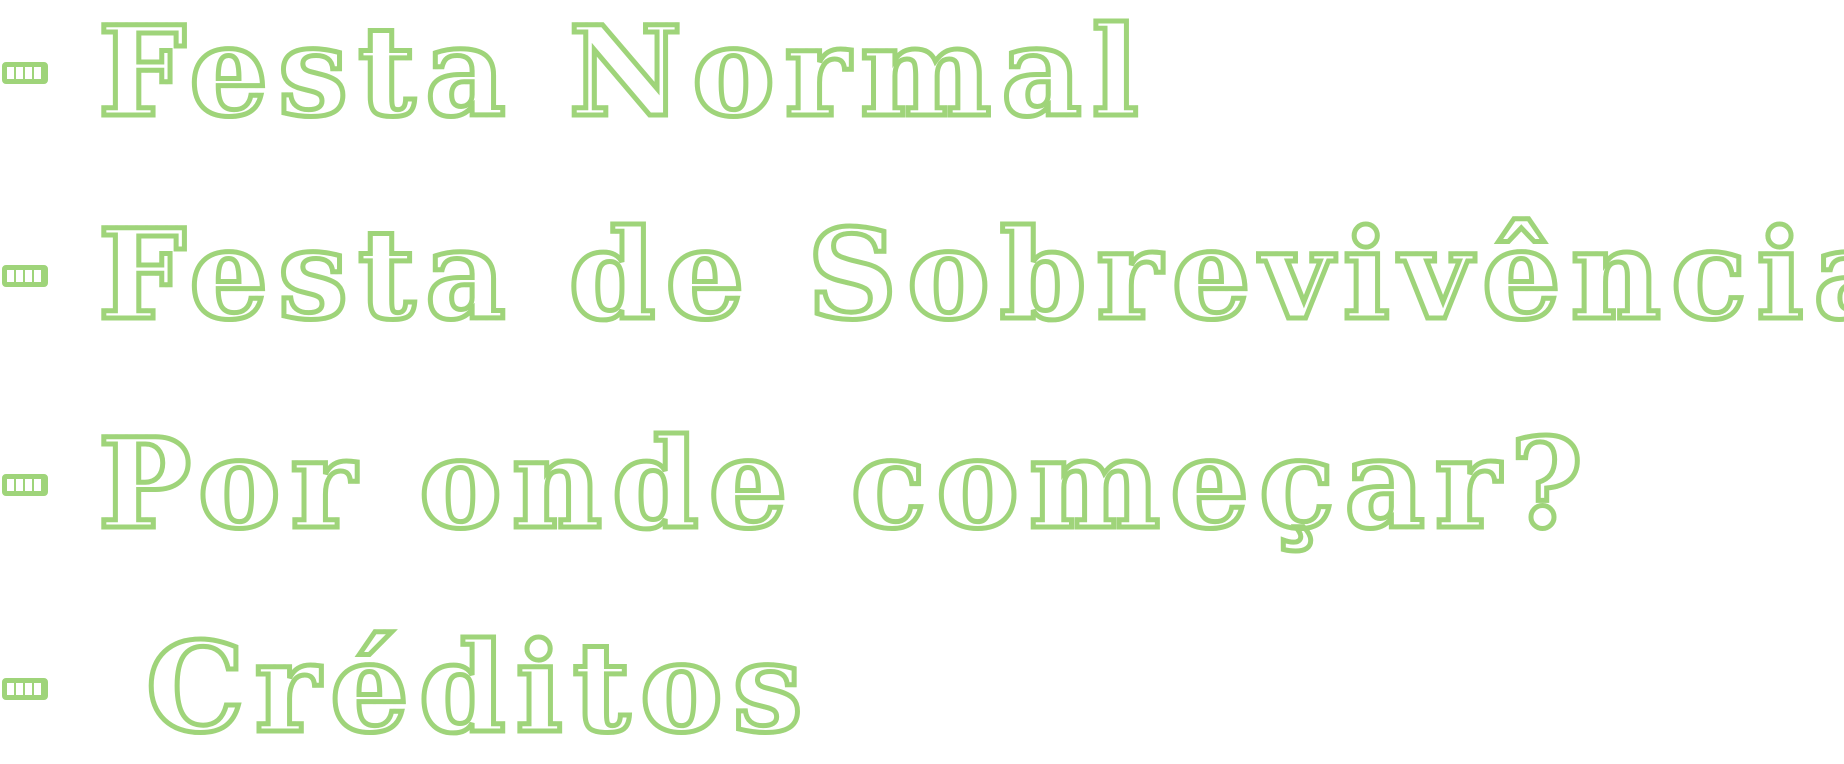 The height and width of the screenshot is (764, 1844). What do you see at coordinates (622, 74) in the screenshot?
I see `menu-item-label: Festa Normal` at bounding box center [622, 74].